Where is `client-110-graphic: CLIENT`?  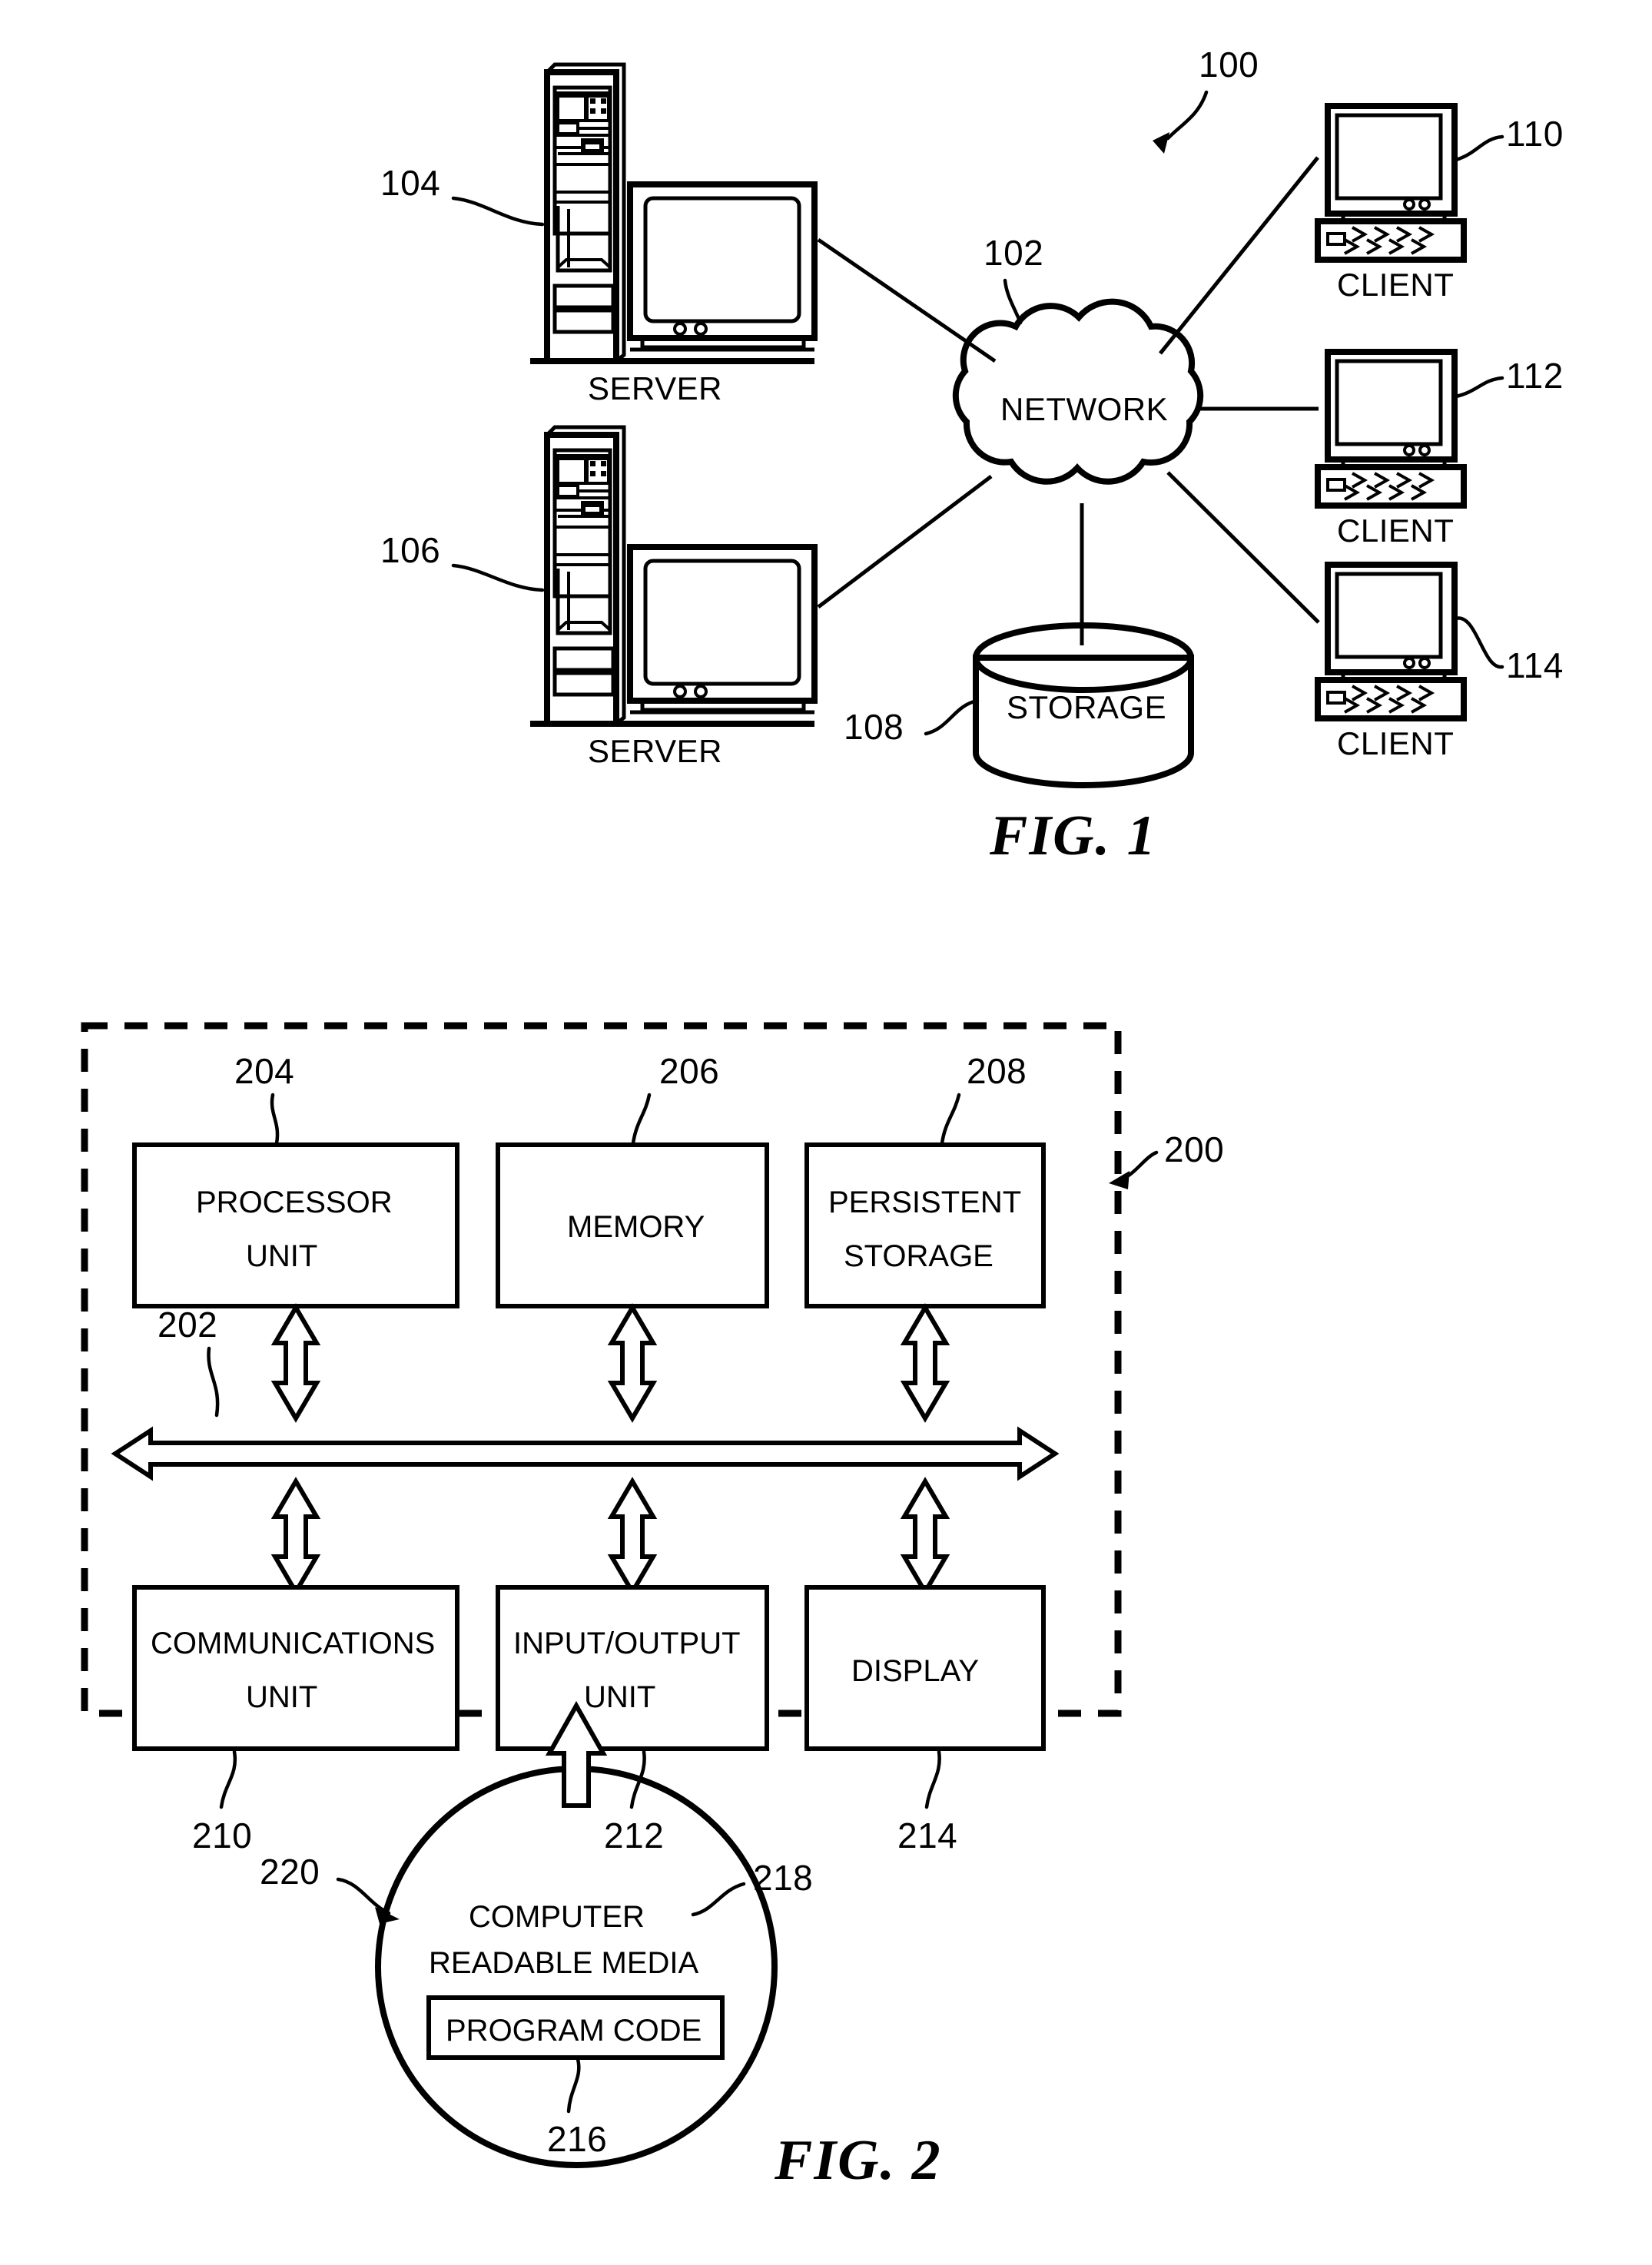 client-110-graphic: CLIENT is located at coordinates (1391, 203).